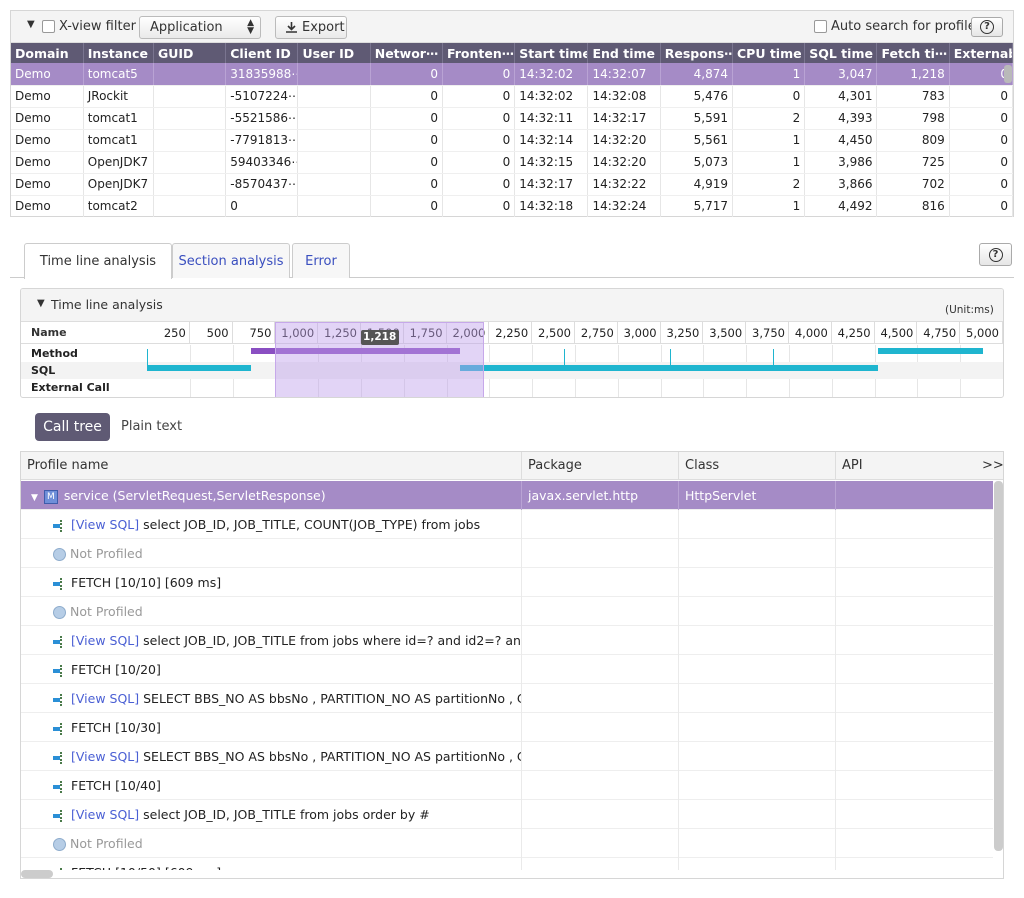 The width and height of the screenshot is (1024, 898). What do you see at coordinates (271, 466) in the screenshot?
I see `col-profile-name: Profile name` at bounding box center [271, 466].